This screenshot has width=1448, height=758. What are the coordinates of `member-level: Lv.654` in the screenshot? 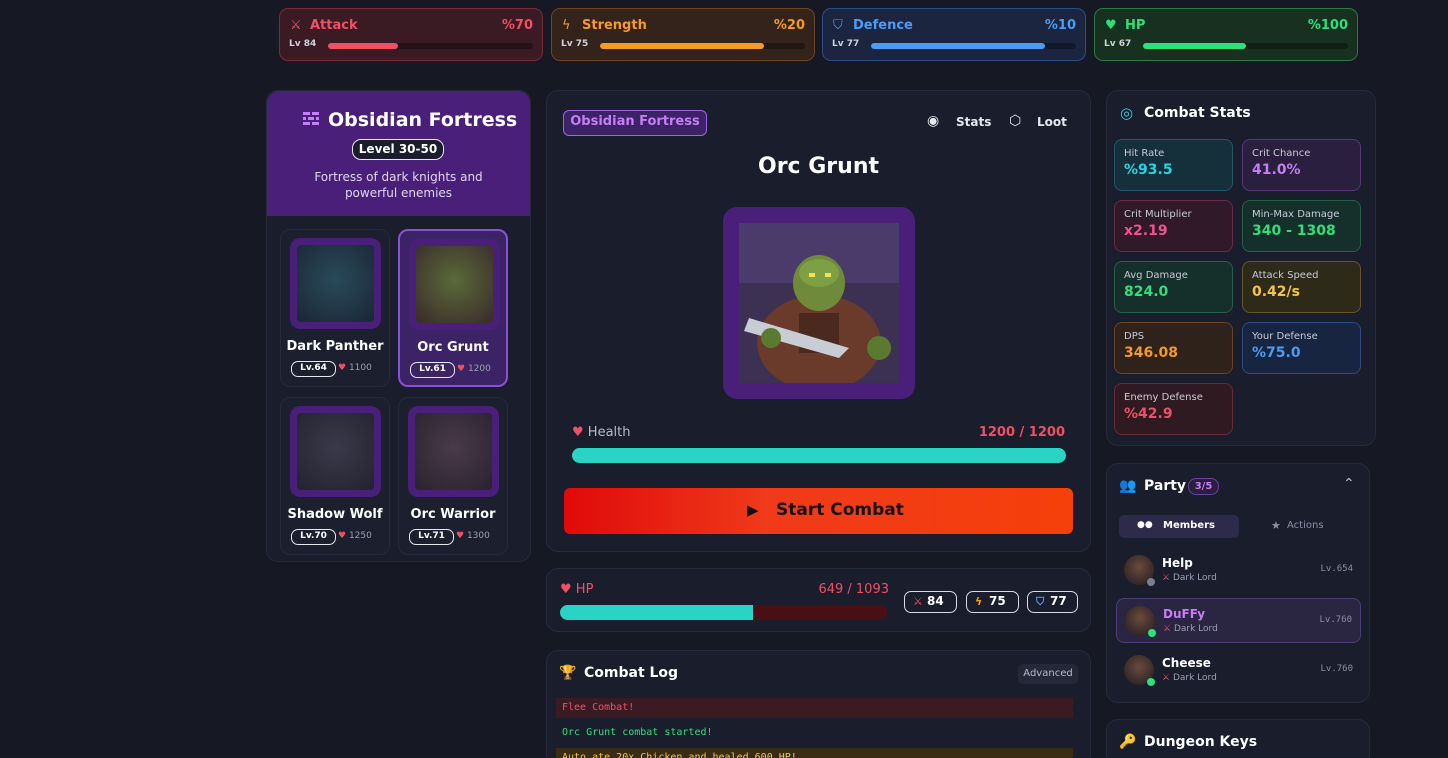 It's located at (1336, 569).